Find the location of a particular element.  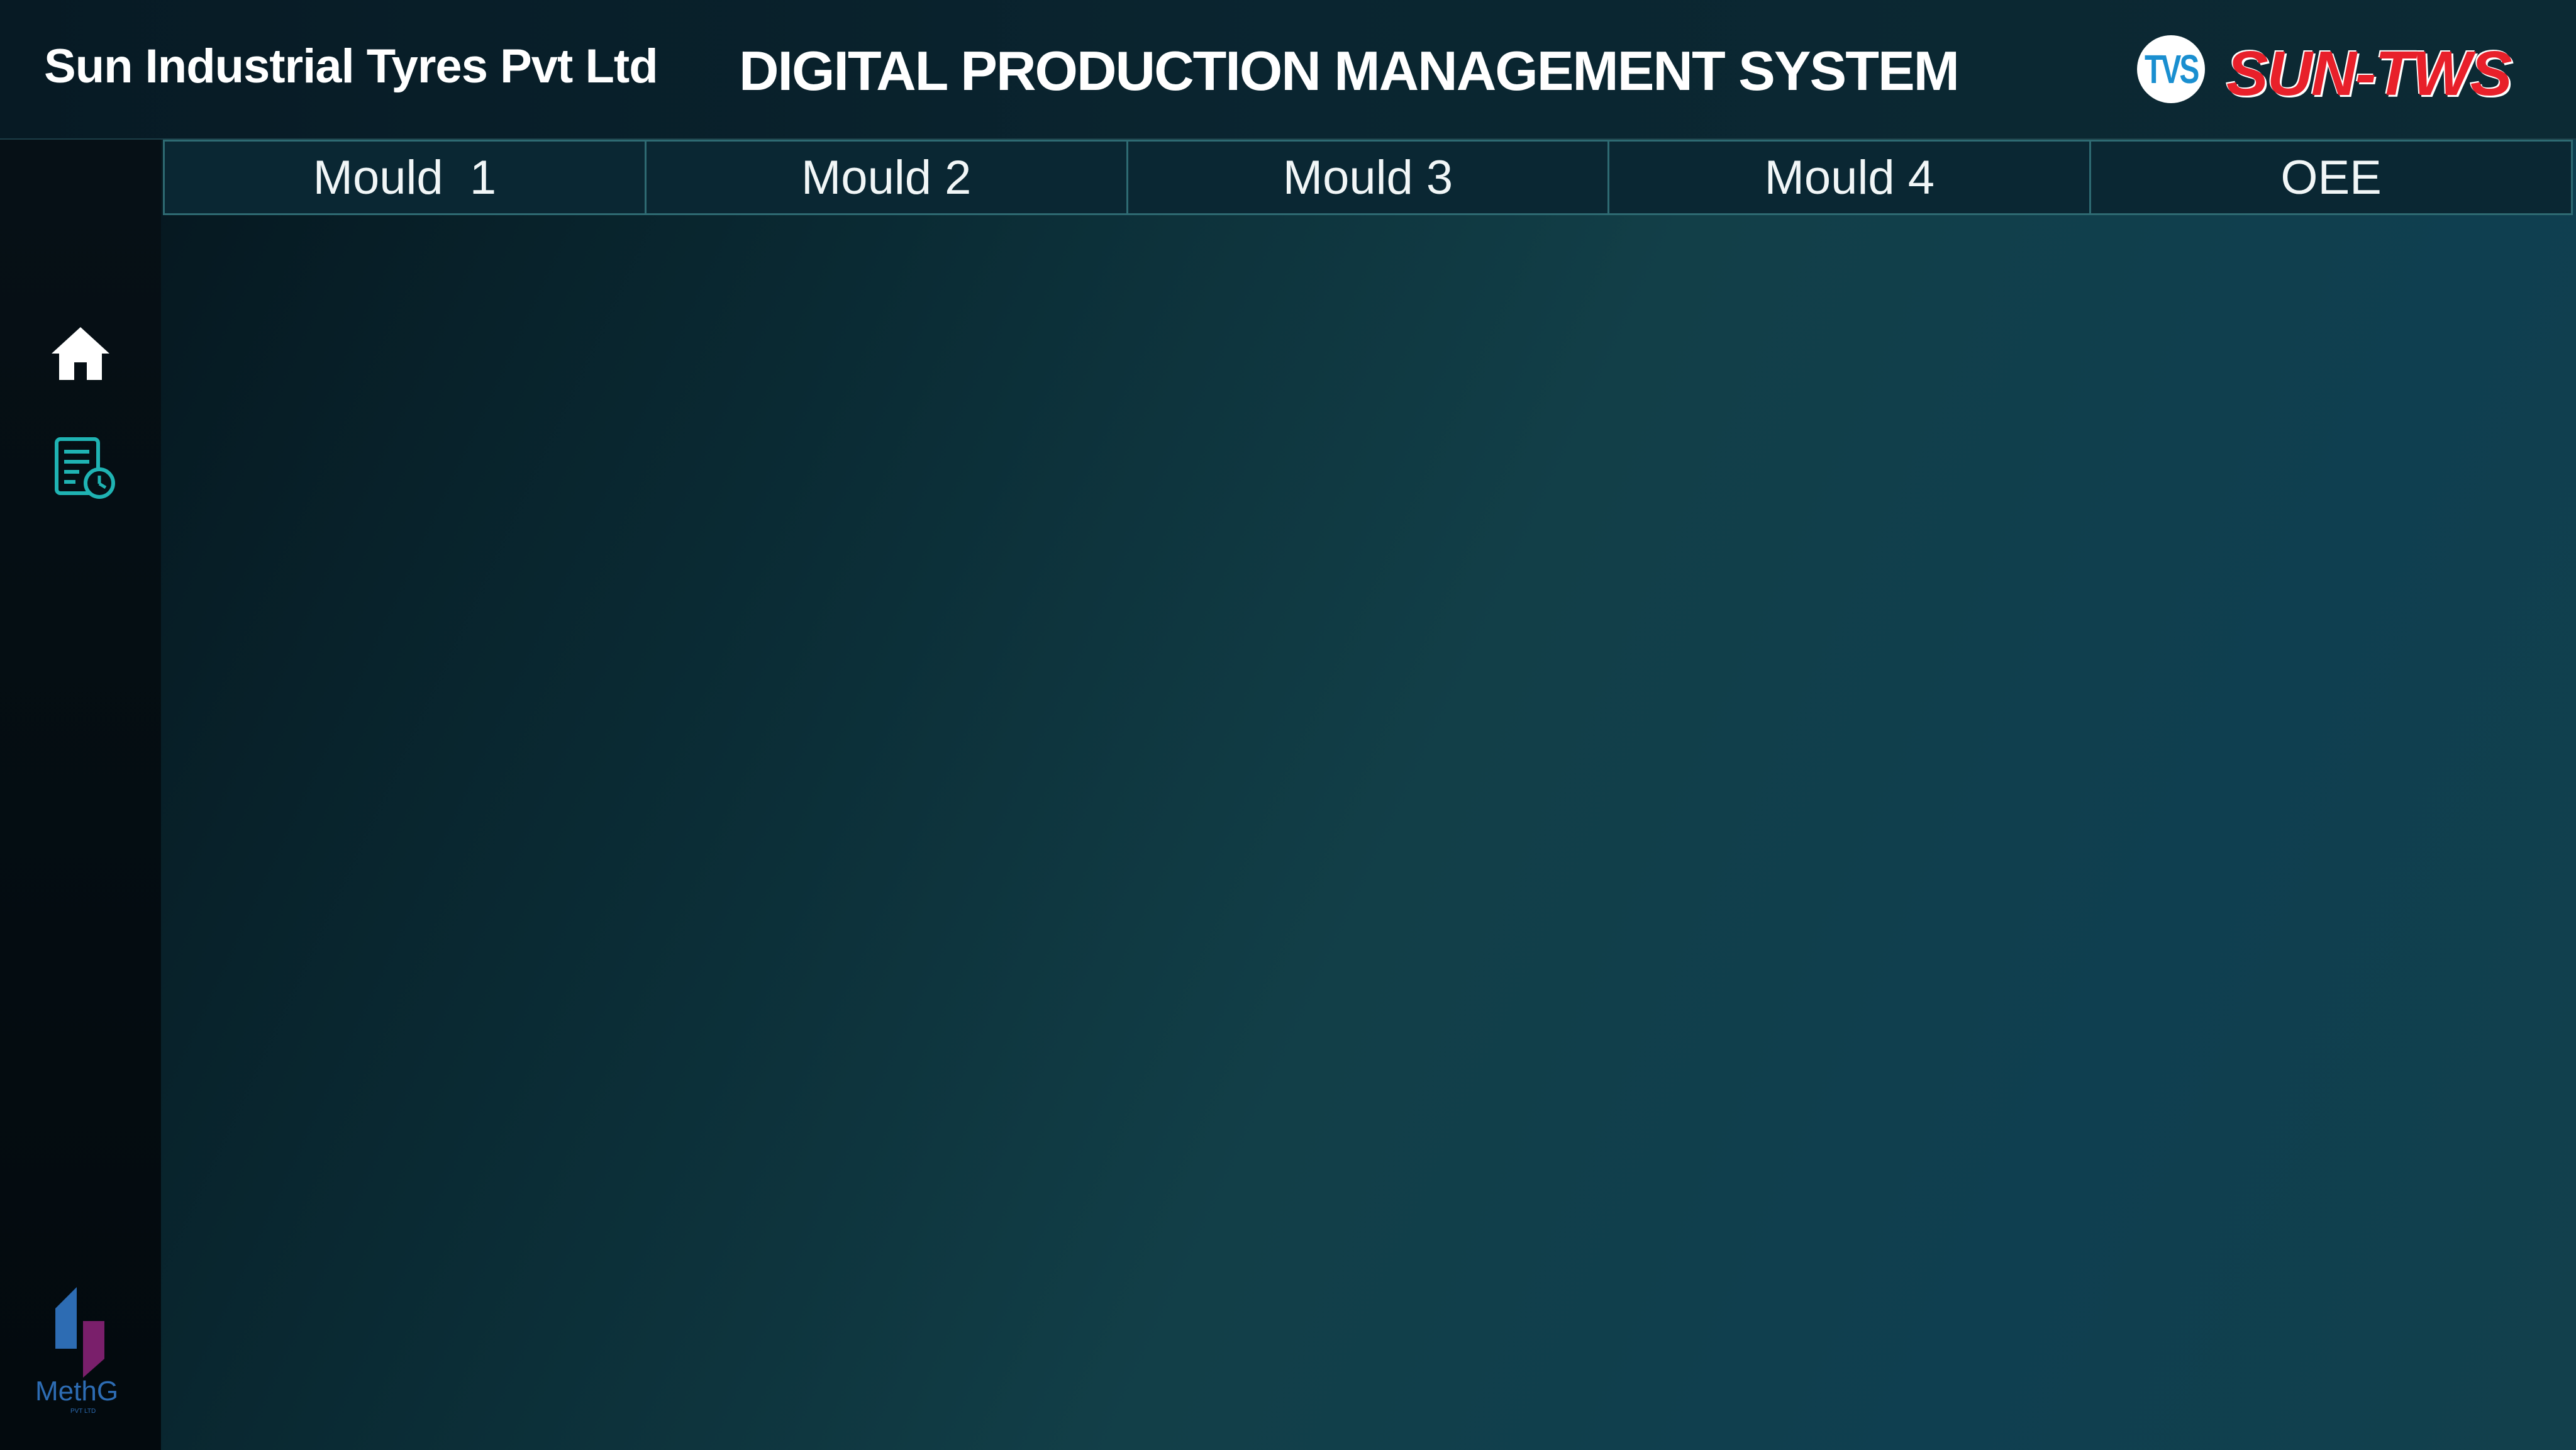

tab-mould-1: Mould 1 is located at coordinates (406, 177).